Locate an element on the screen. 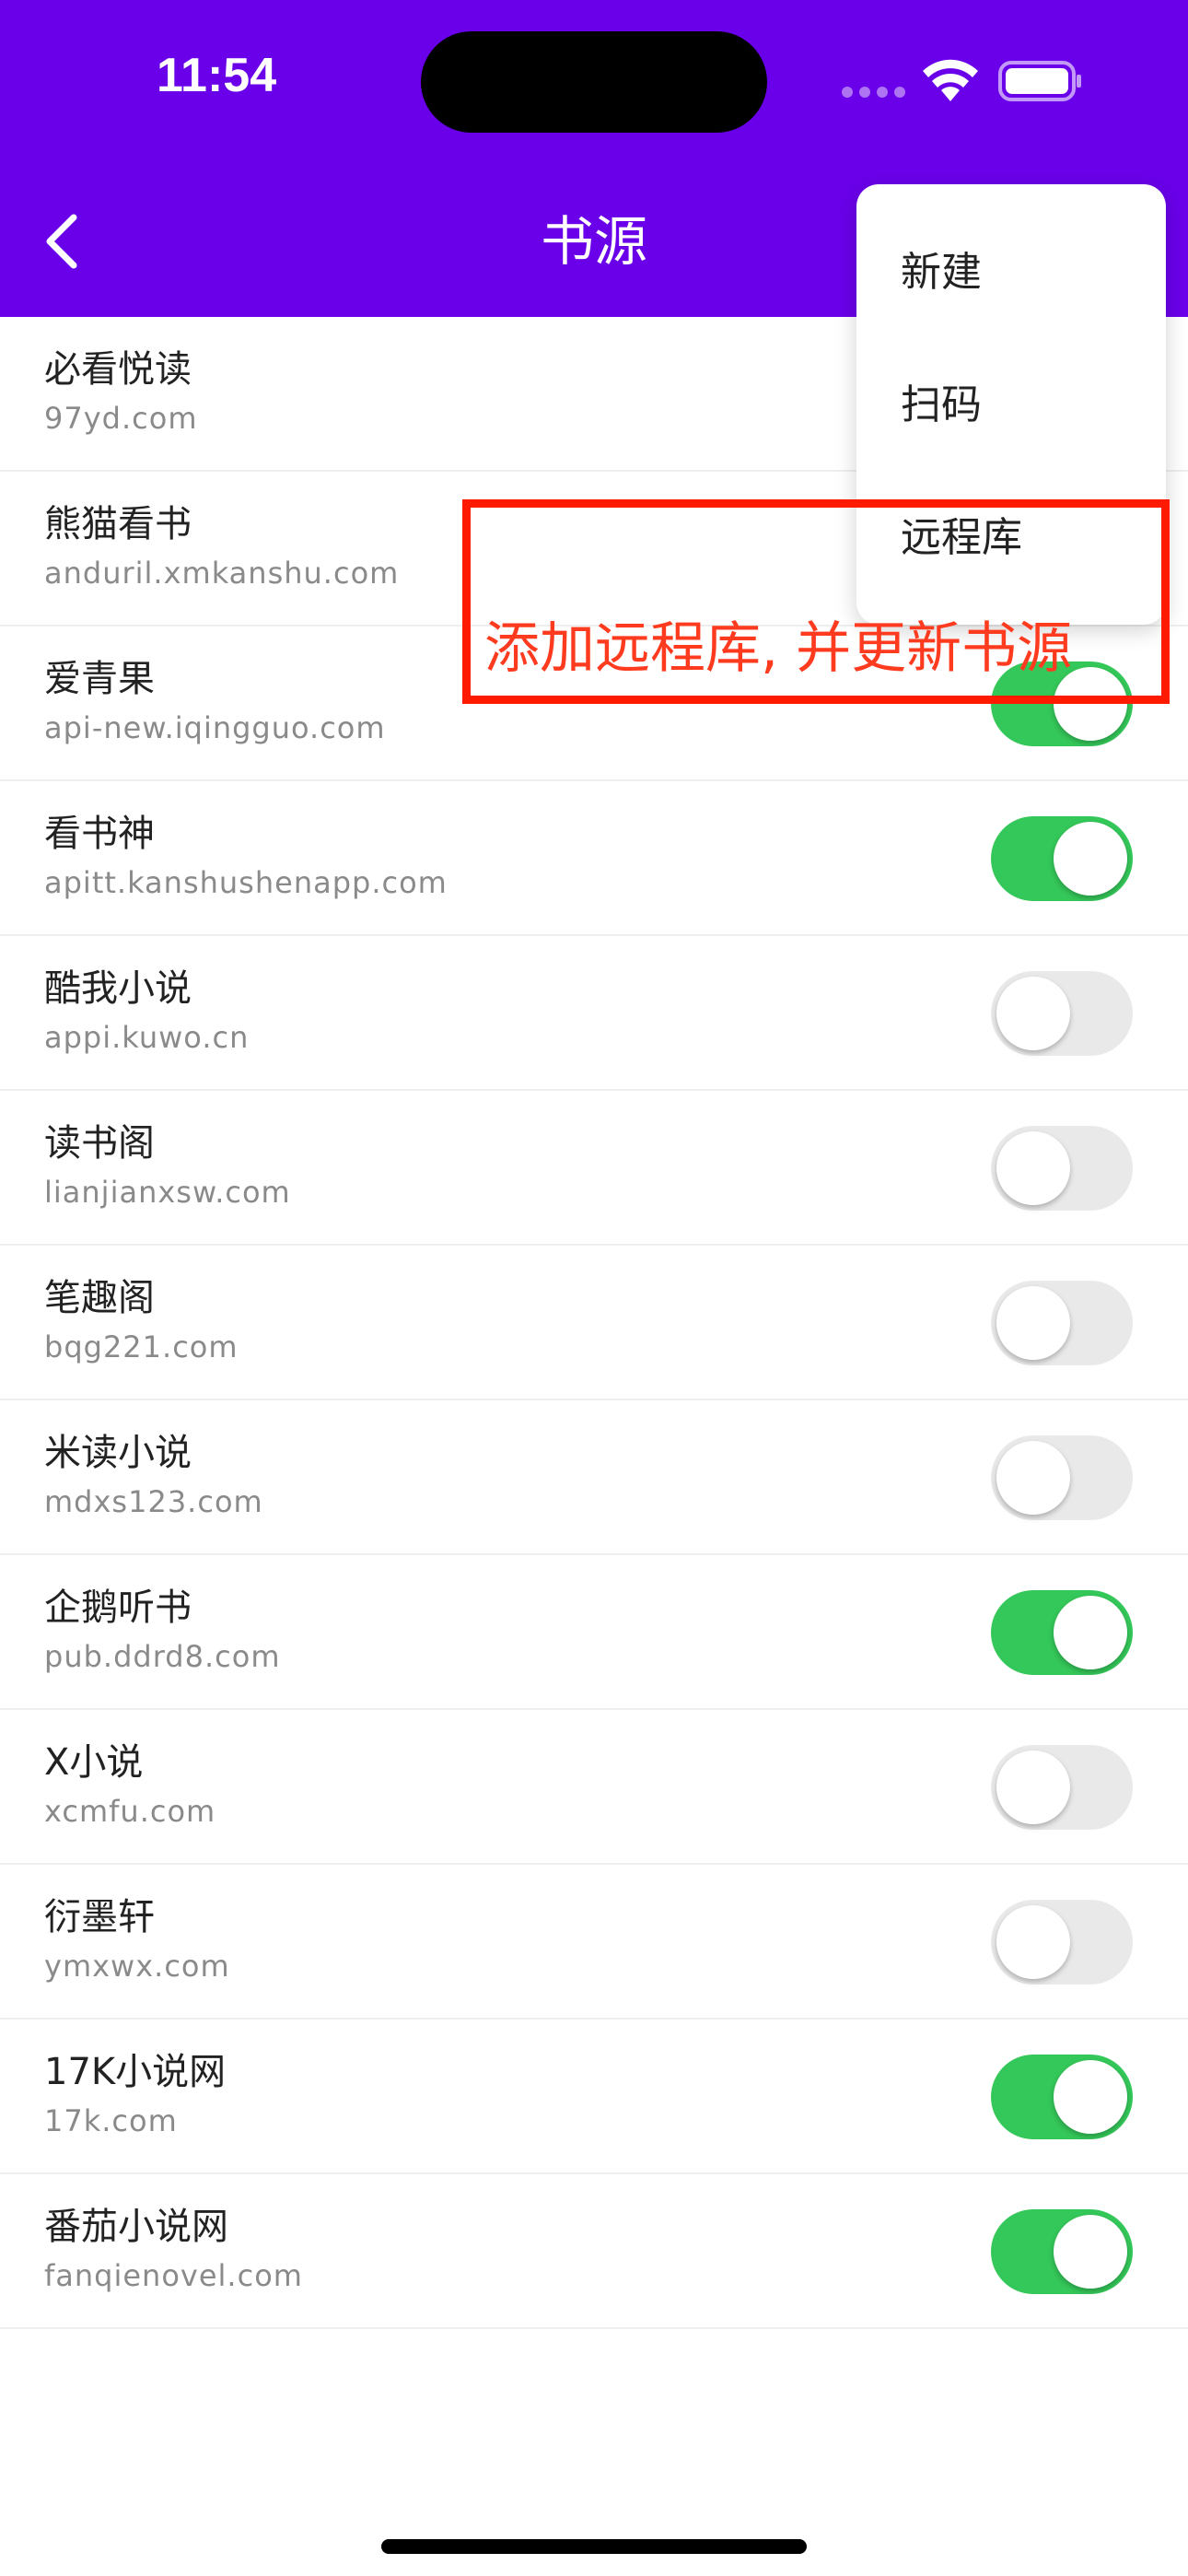 This screenshot has width=1188, height=2576. menu-item-scan: 扫码 is located at coordinates (941, 405).